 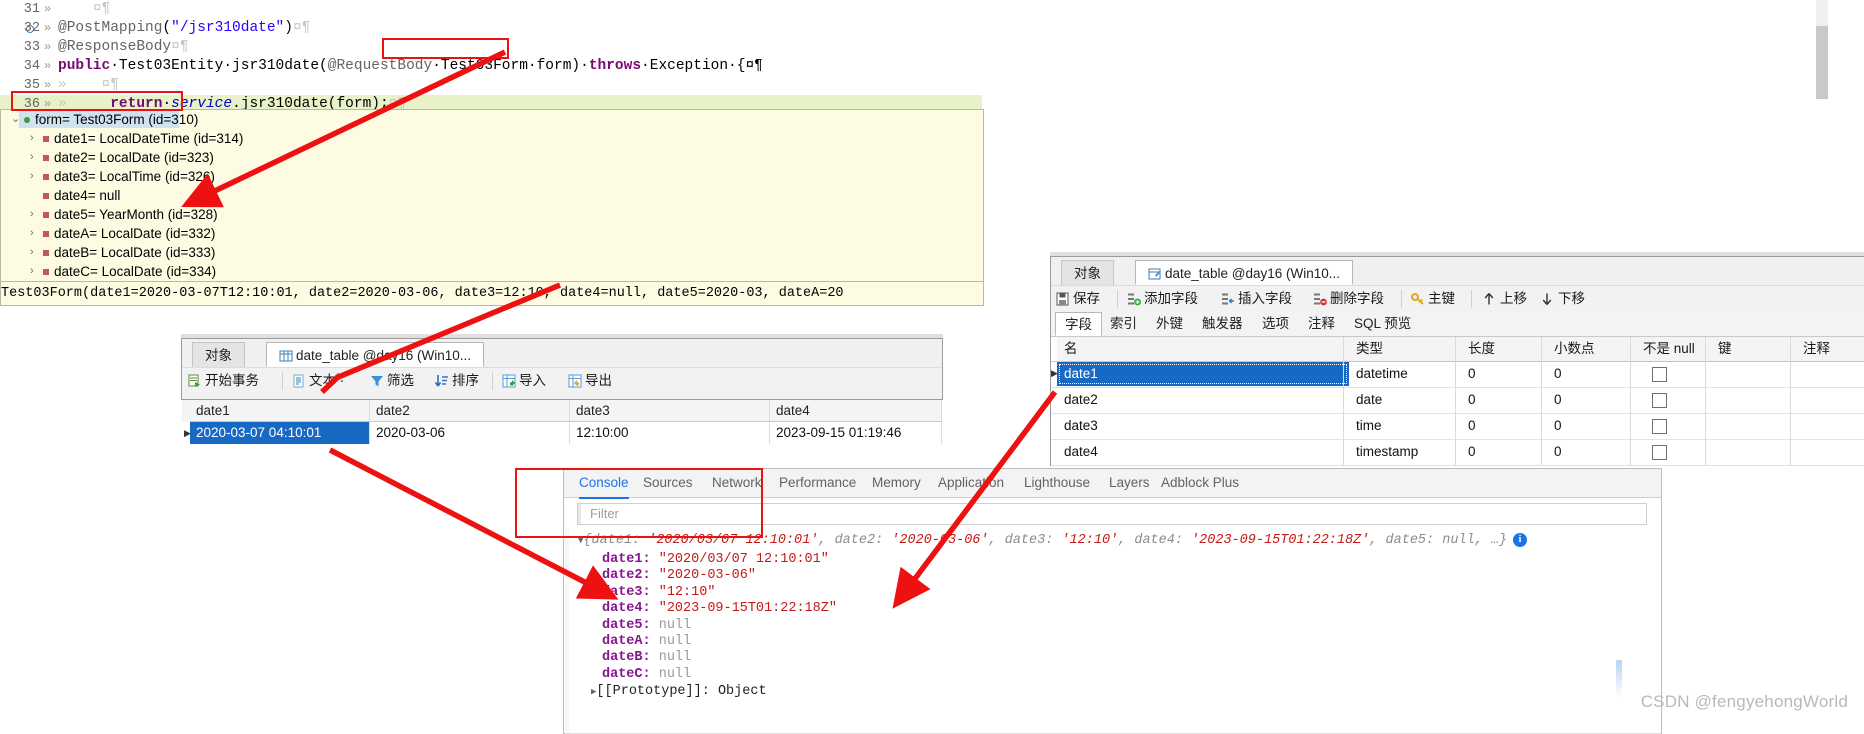 What do you see at coordinates (1520, 540) in the screenshot?
I see `info-icon: i` at bounding box center [1520, 540].